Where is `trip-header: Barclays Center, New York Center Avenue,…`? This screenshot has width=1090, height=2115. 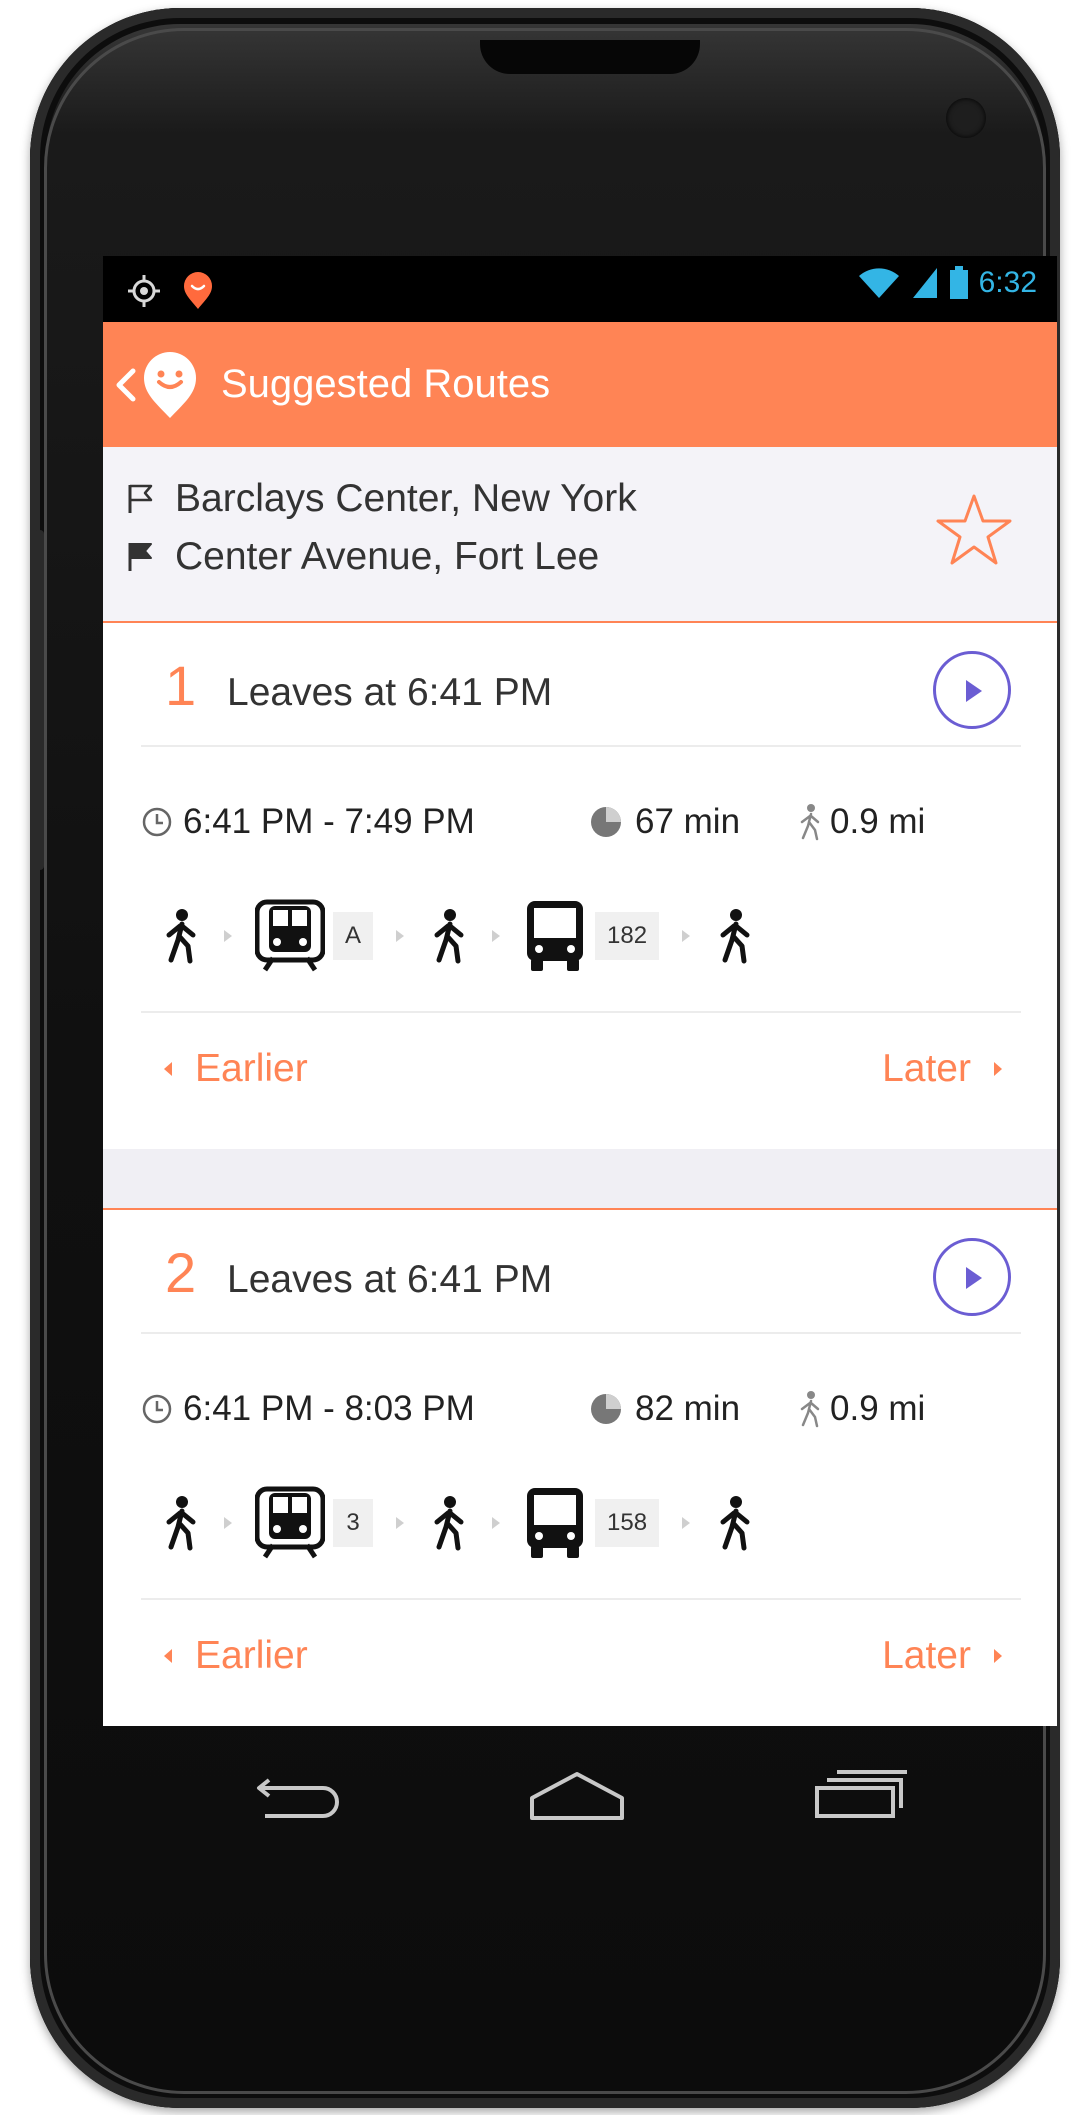 trip-header: Barclays Center, New York Center Avenue,… is located at coordinates (580, 535).